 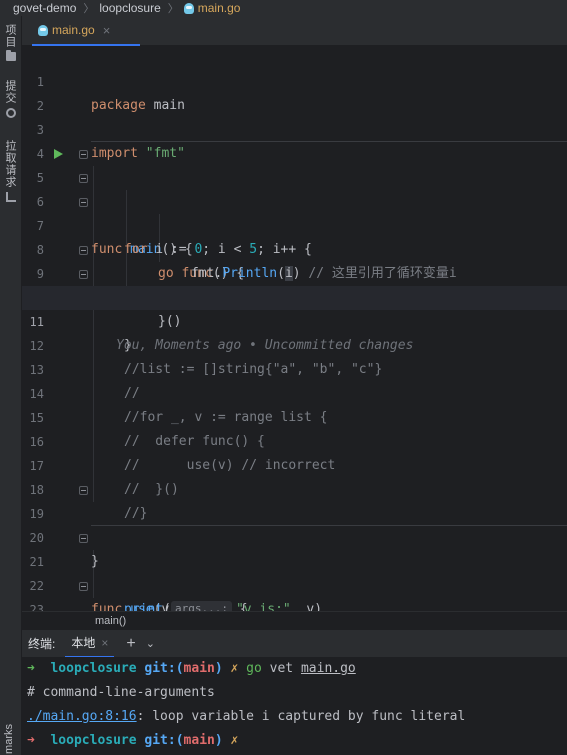 What do you see at coordinates (294, 139) in the screenshot?
I see `code-line: 4` at bounding box center [294, 139].